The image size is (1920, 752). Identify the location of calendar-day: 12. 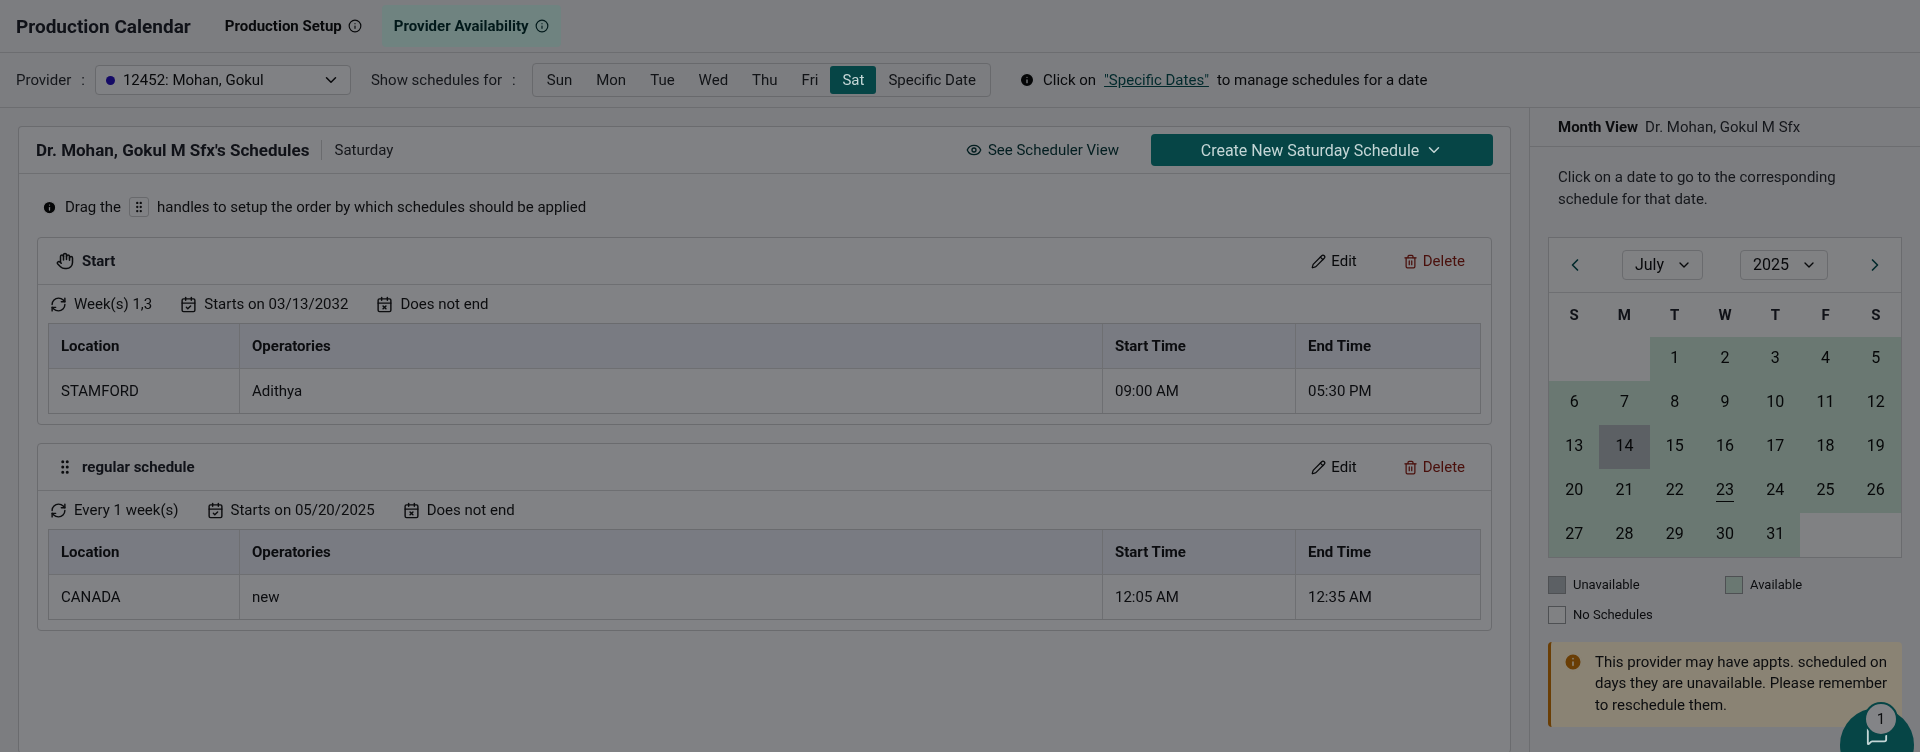
(1875, 402).